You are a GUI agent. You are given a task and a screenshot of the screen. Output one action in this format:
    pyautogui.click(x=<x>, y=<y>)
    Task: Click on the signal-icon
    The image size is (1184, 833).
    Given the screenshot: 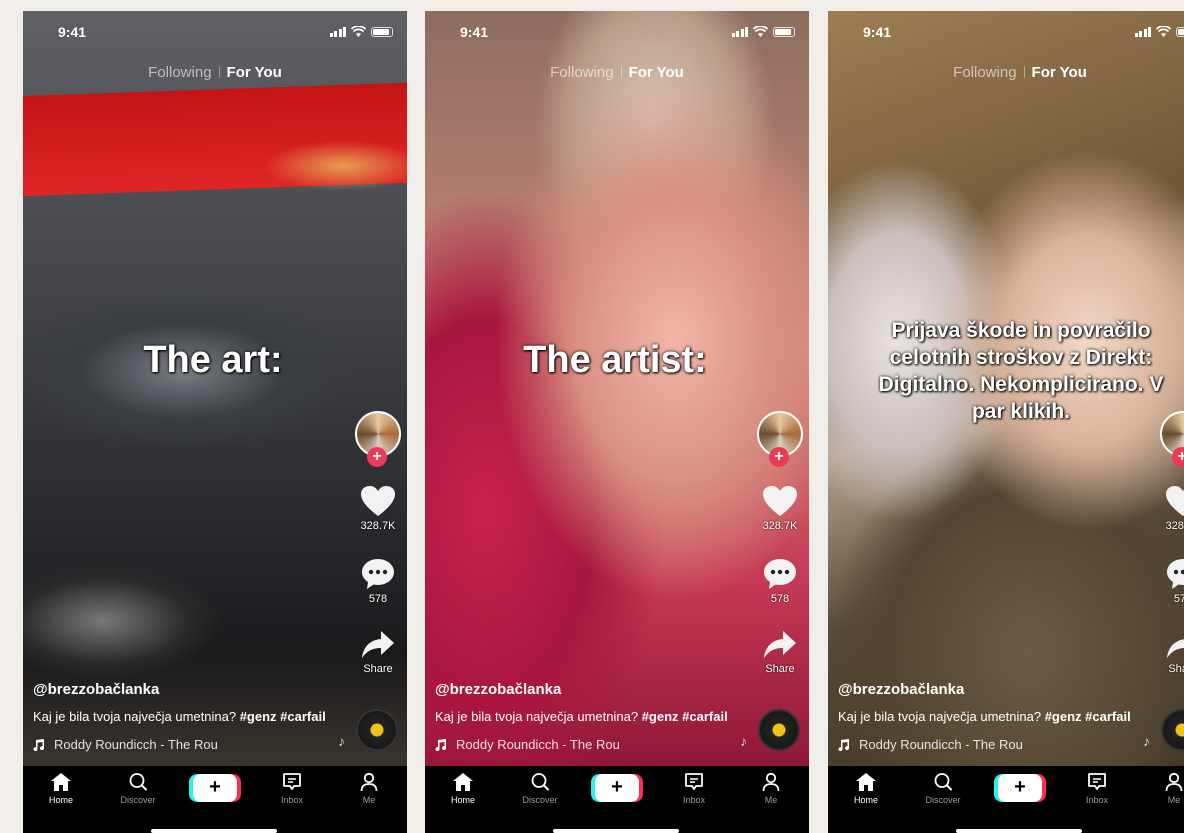 What is the action you would take?
    pyautogui.click(x=337, y=31)
    